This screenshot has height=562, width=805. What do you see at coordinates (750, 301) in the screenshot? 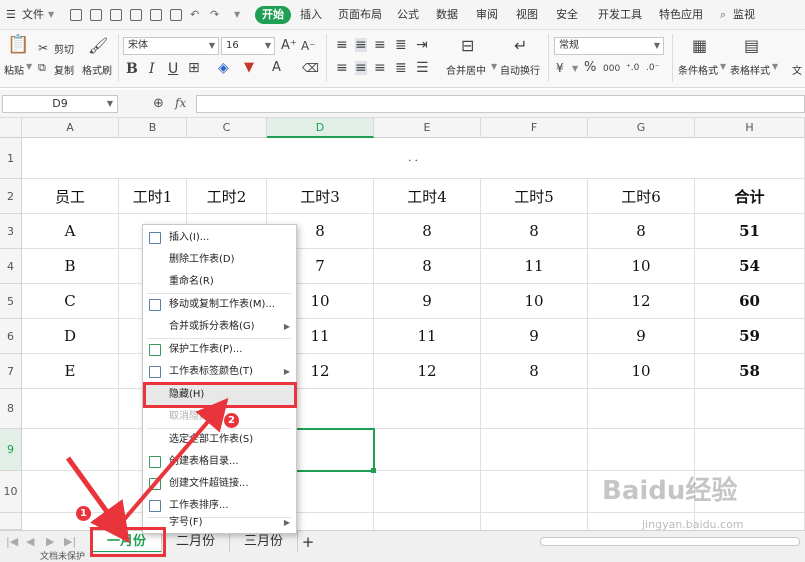
I see `total-cell: 60` at bounding box center [750, 301].